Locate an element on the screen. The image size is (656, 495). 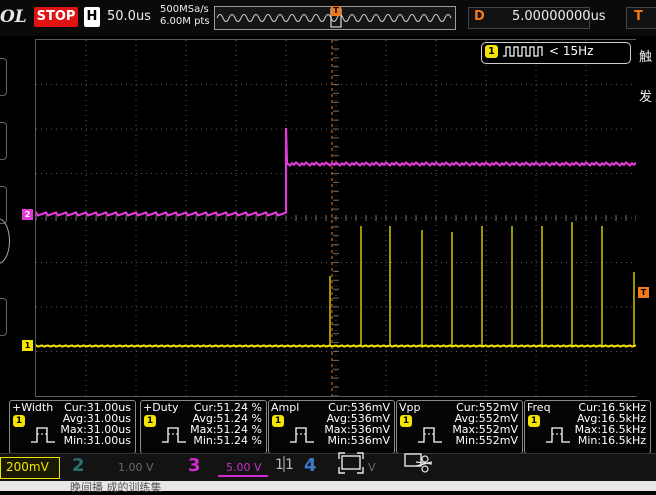
channel-4-number: 4 is located at coordinates (310, 465).